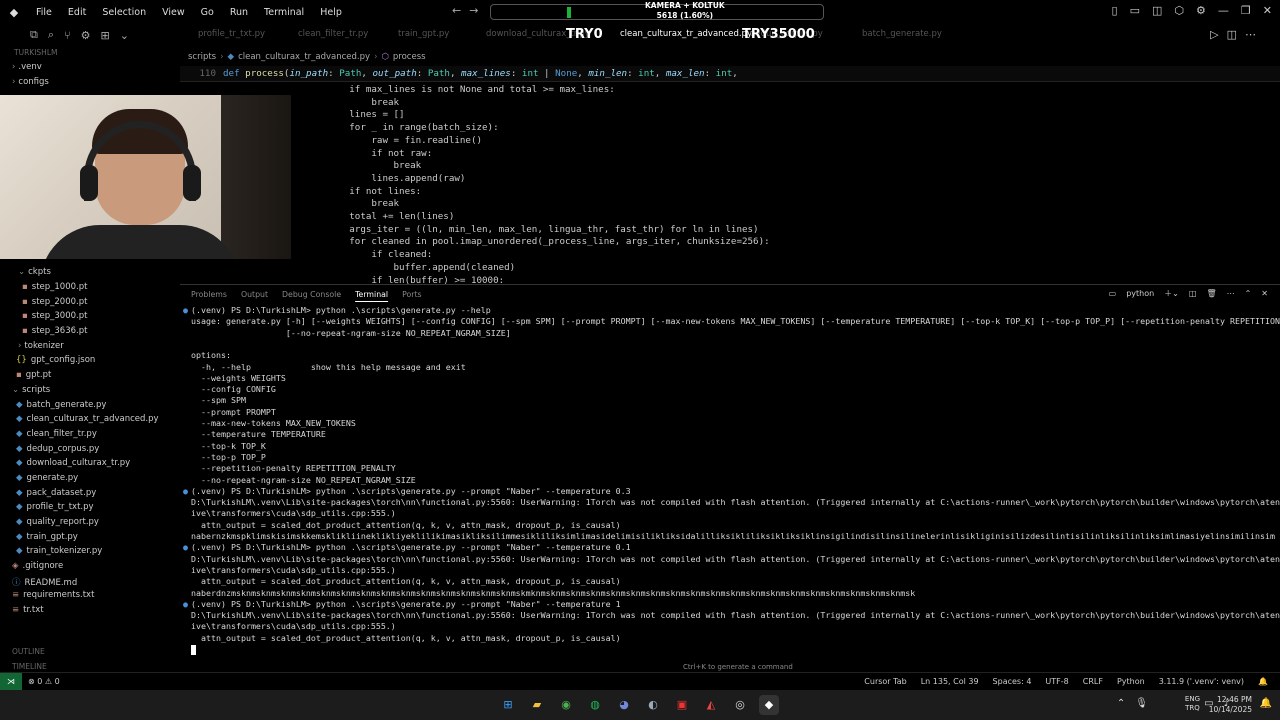  Describe the element at coordinates (34, 35) in the screenshot. I see `explorer-icon: ⧉` at that location.